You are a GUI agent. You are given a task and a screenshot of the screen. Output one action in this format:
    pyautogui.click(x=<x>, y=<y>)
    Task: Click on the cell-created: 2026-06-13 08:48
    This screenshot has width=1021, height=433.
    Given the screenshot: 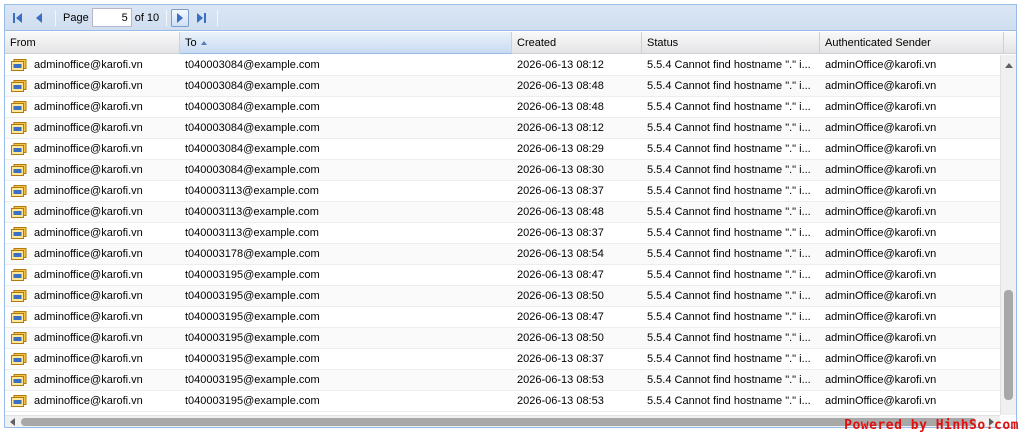 What is the action you would take?
    pyautogui.click(x=560, y=86)
    